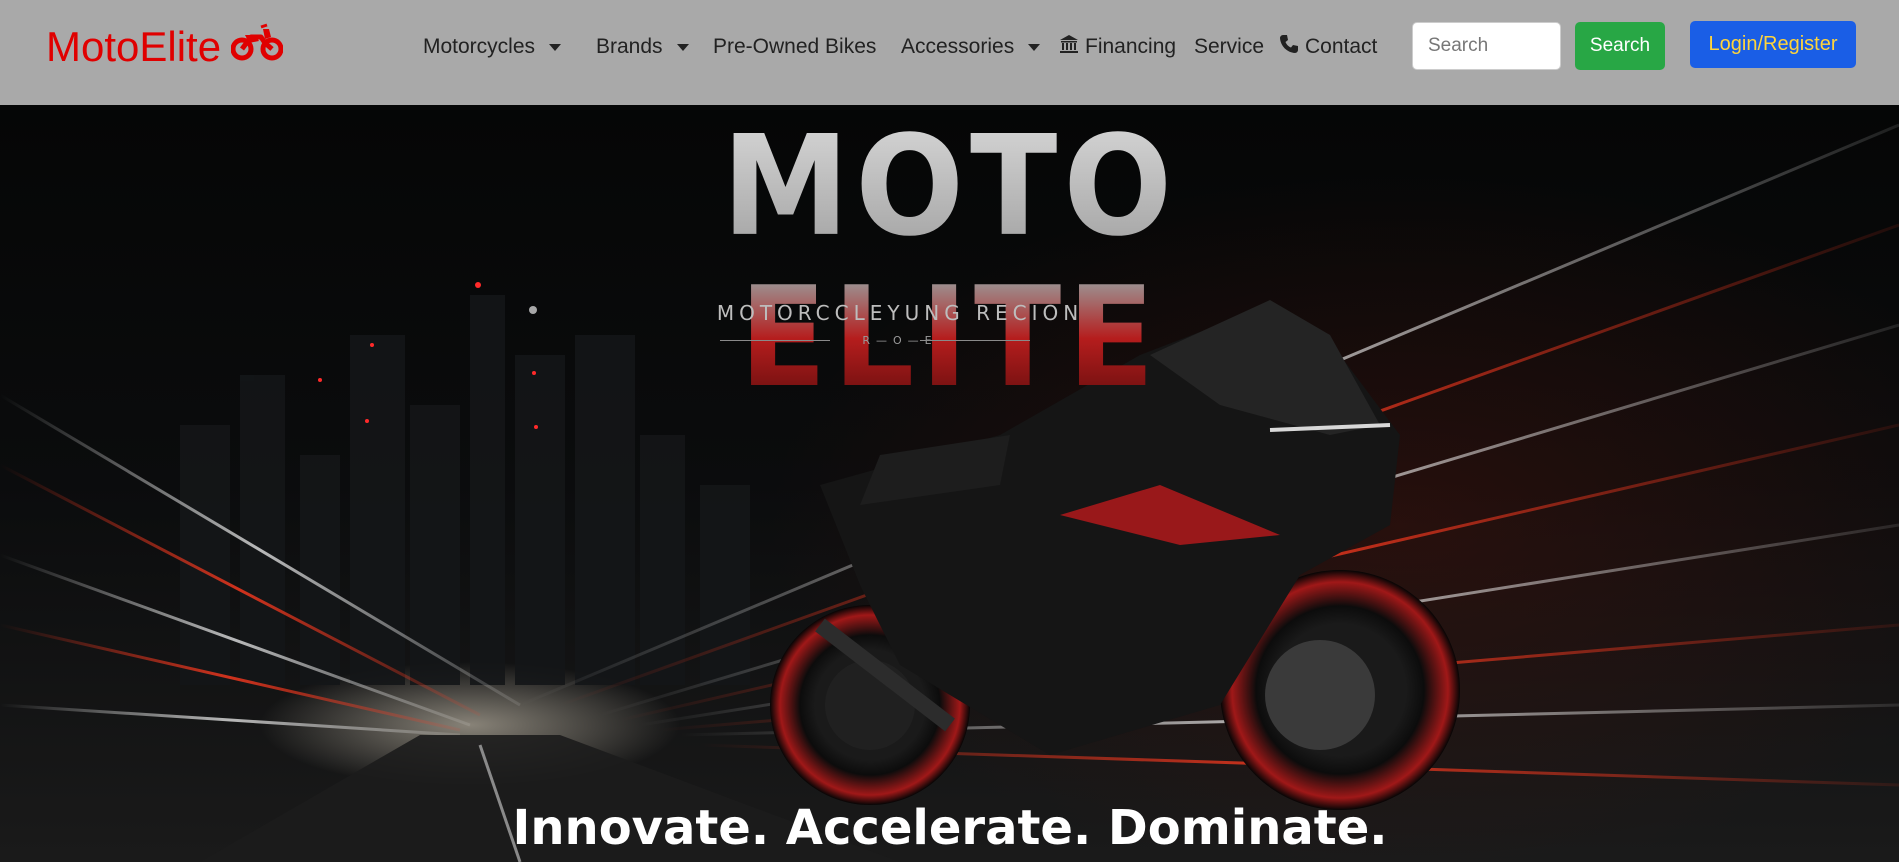 The image size is (1899, 862). I want to click on phone-icon, so click(1289, 47).